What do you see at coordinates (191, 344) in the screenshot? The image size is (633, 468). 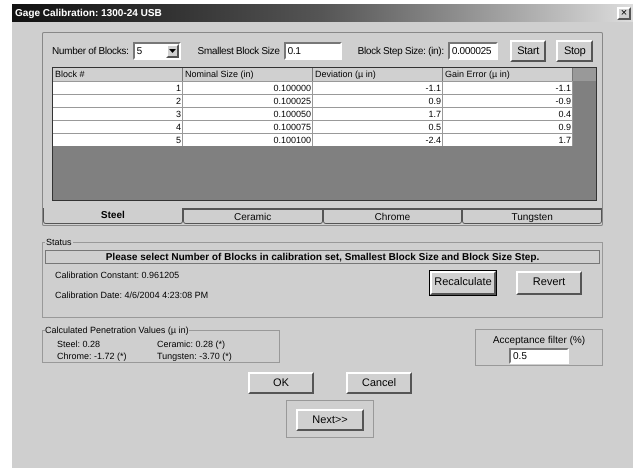 I see `penetration-value: Ceramic: 0.28 (*)` at bounding box center [191, 344].